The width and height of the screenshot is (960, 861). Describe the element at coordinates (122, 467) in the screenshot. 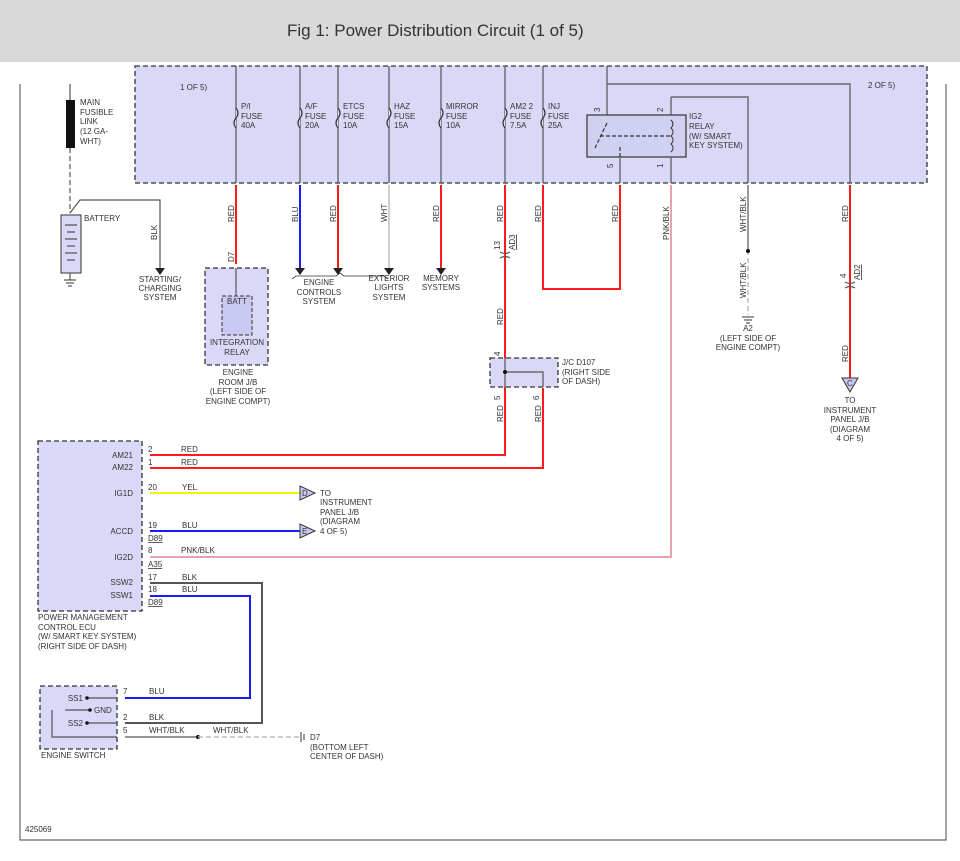

I see `ecu-pin-name: AM22` at that location.